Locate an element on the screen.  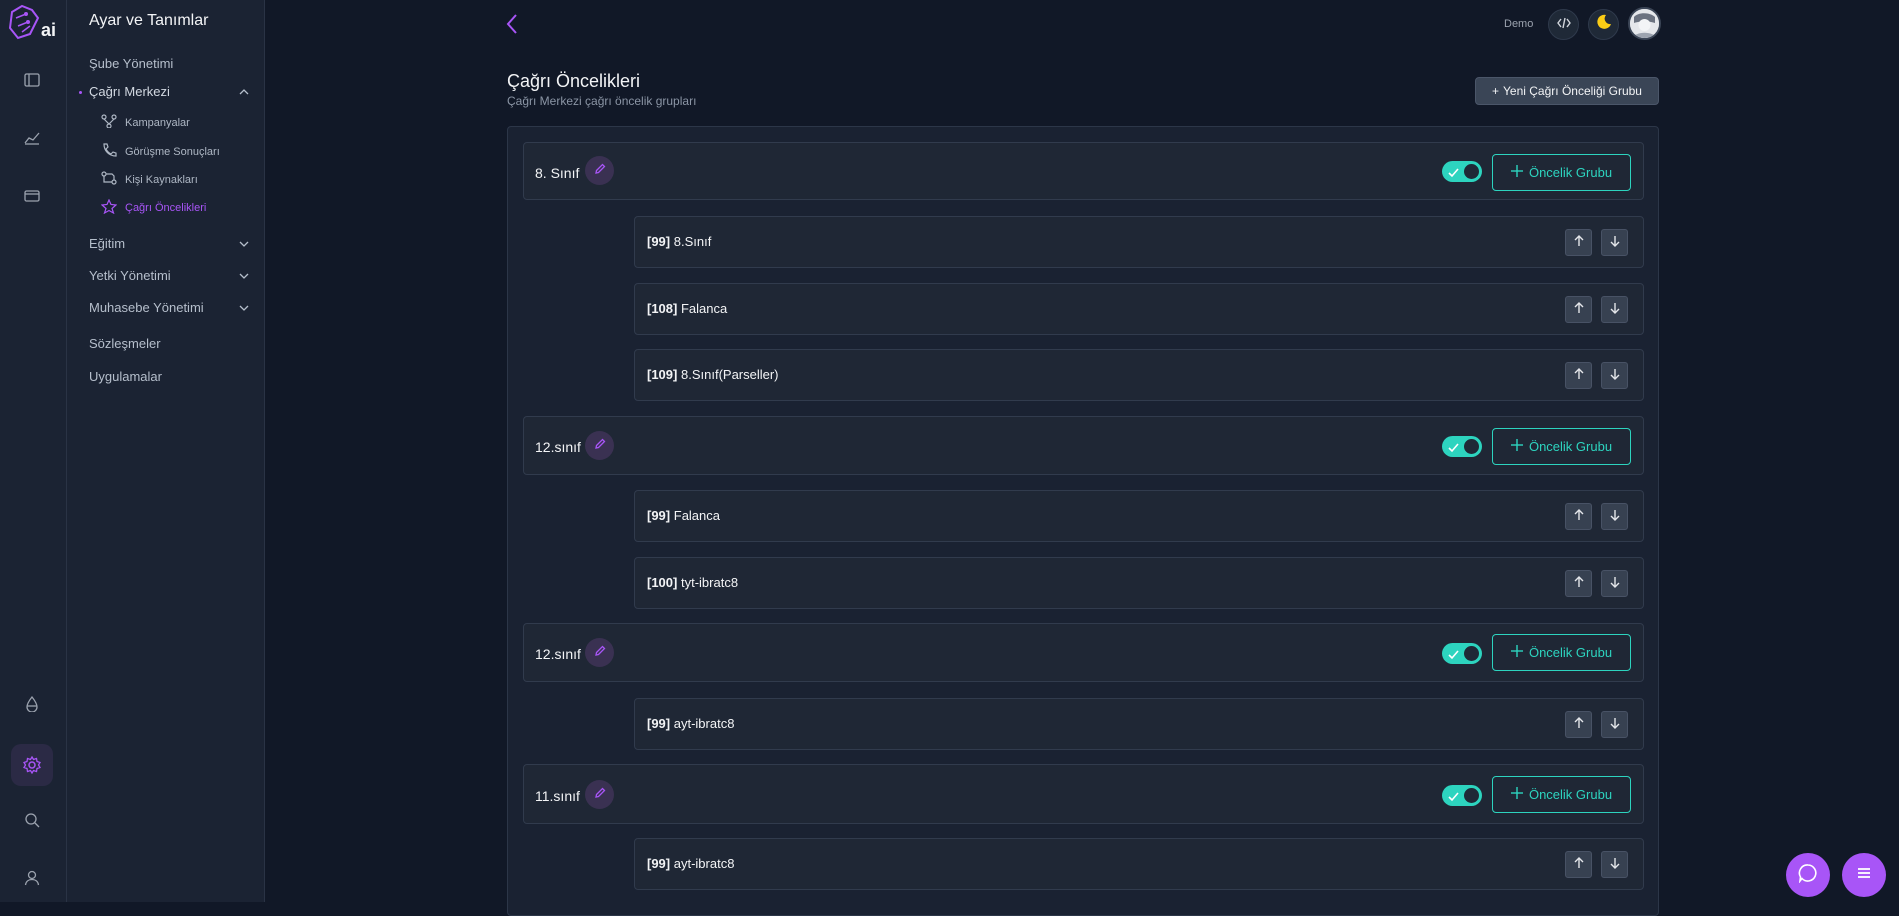
menu-button is located at coordinates (1864, 875).